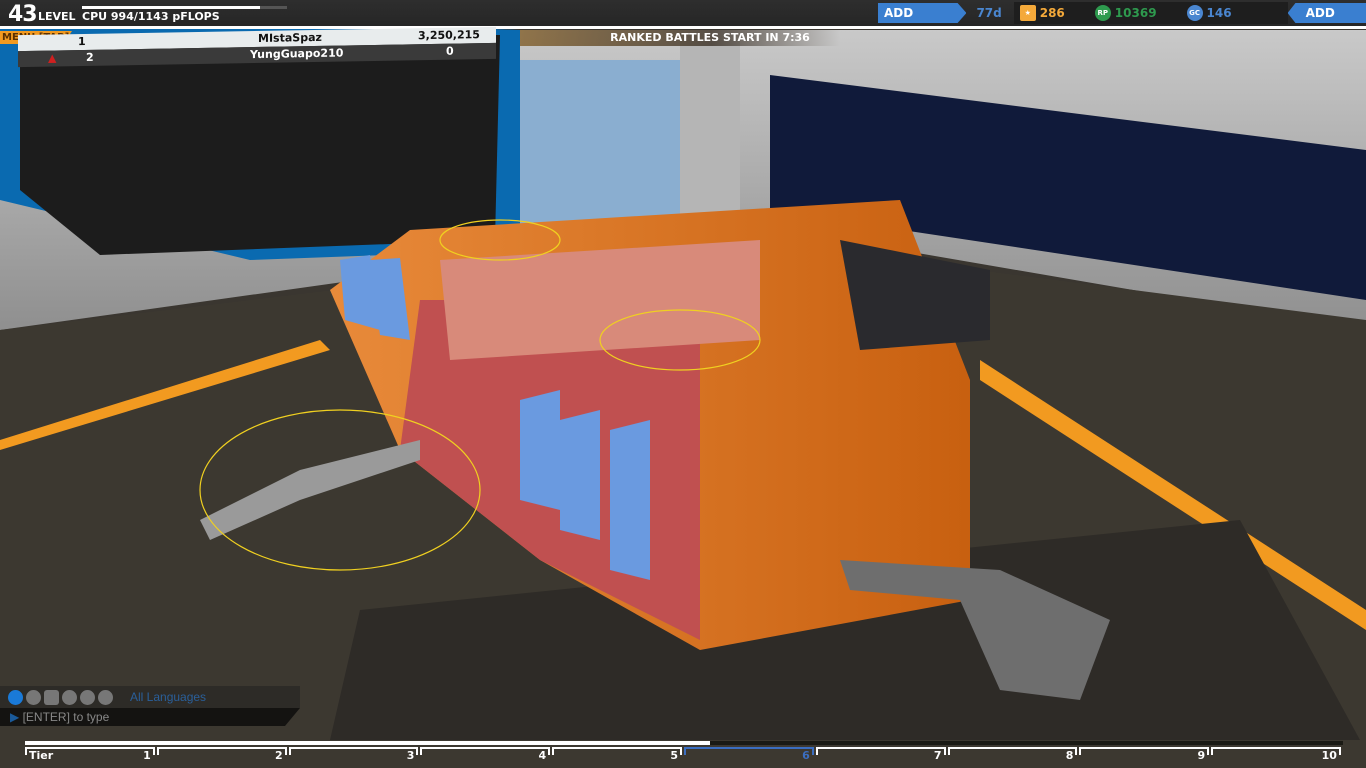 The width and height of the screenshot is (1366, 768). What do you see at coordinates (680, 38) in the screenshot?
I see `ranked-banner: RANKED BATTLES START IN 7:36` at bounding box center [680, 38].